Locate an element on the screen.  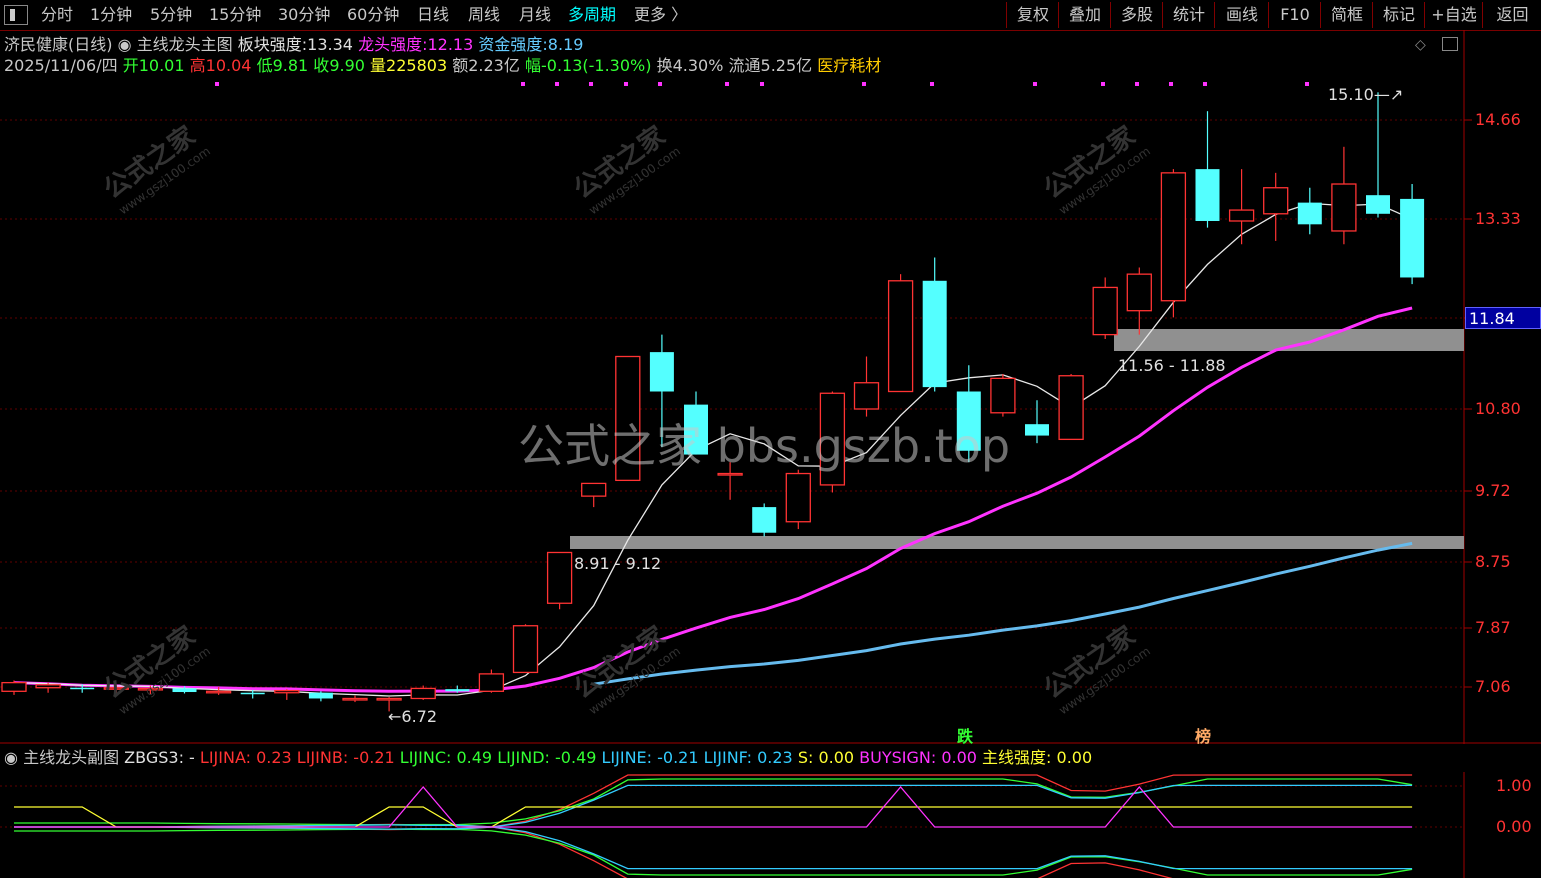
subchart-value-7: BUYSIGN: 0.00 is located at coordinates (921, 757).